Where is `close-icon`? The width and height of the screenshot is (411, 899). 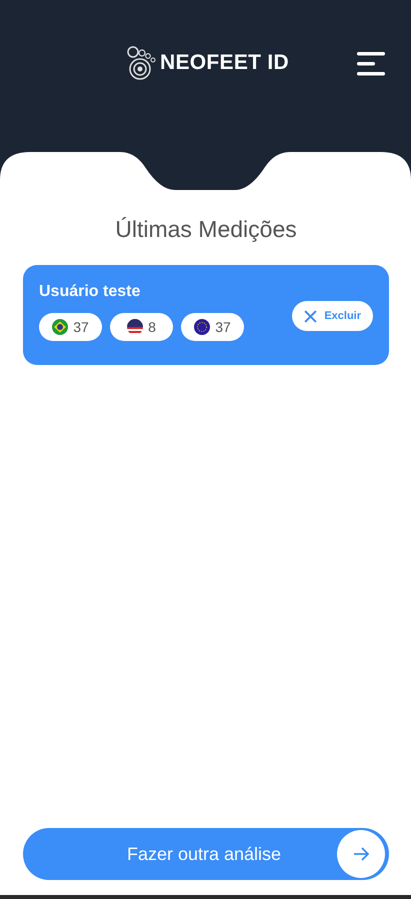 close-icon is located at coordinates (311, 316).